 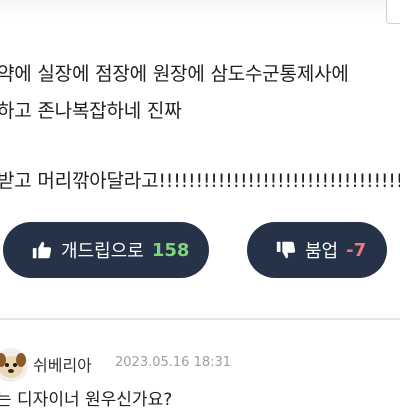 I want to click on comment-text: 는 디자이너 원우신가요?, so click(x=86, y=400).